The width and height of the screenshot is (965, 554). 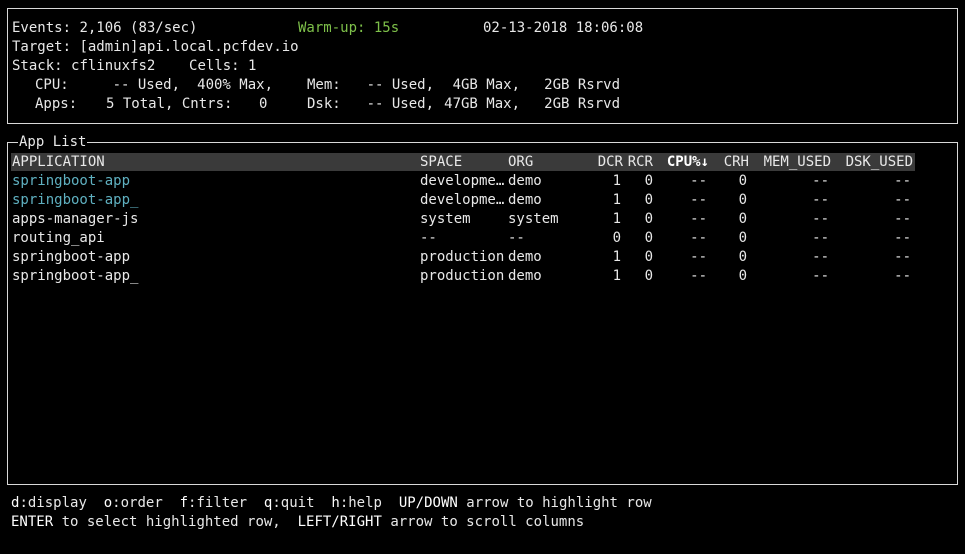 I want to click on cell-space: system, so click(x=445, y=219).